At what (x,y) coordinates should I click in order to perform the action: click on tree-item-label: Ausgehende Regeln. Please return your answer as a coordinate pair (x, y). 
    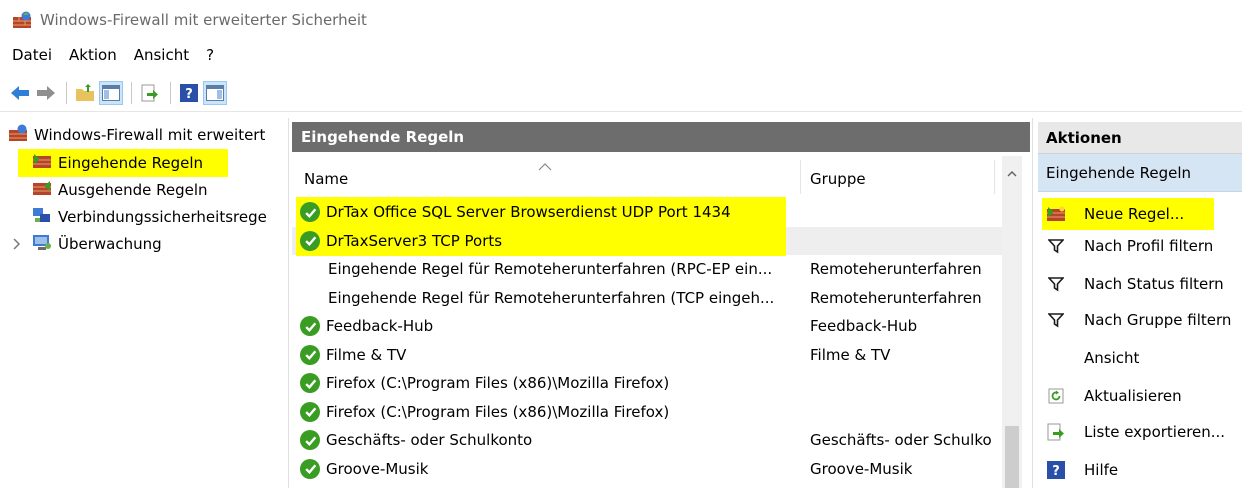
    Looking at the image, I should click on (133, 190).